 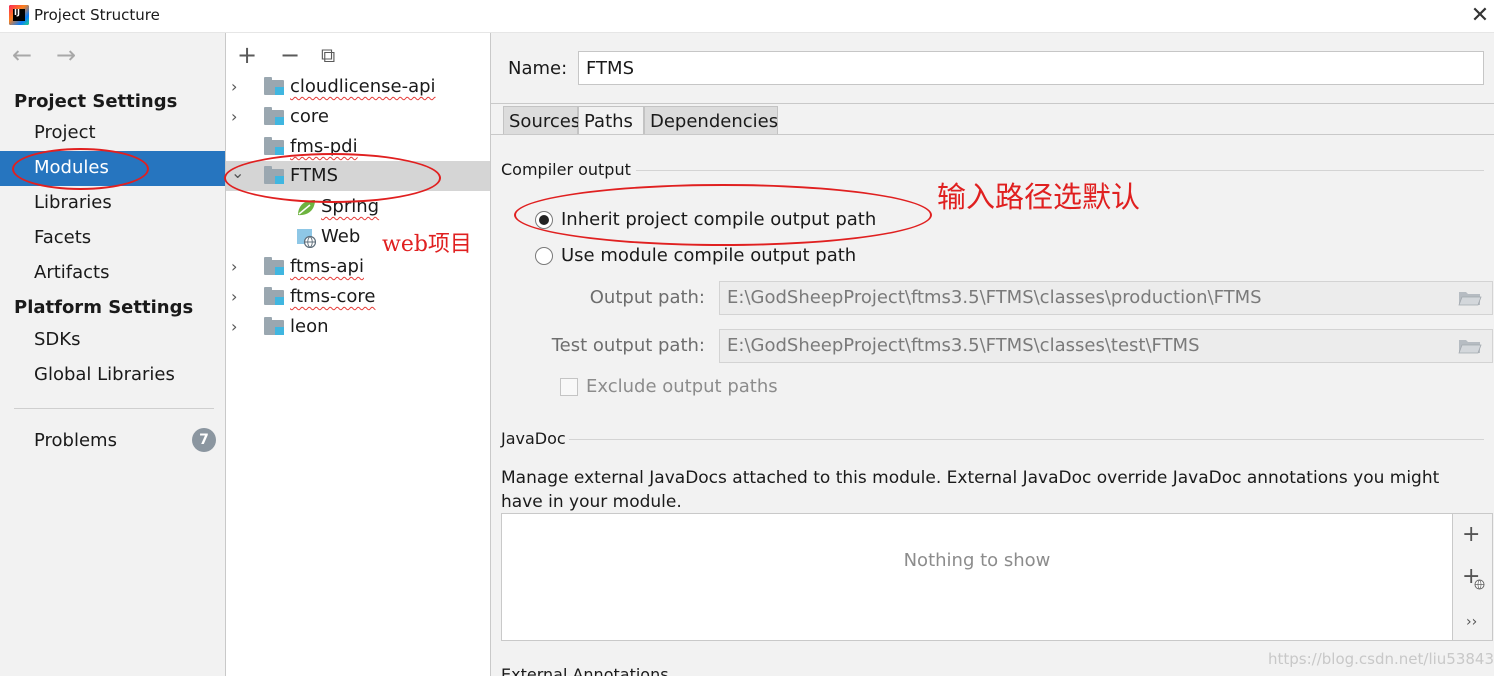 What do you see at coordinates (1060, 170) in the screenshot?
I see `compiler-output-divider` at bounding box center [1060, 170].